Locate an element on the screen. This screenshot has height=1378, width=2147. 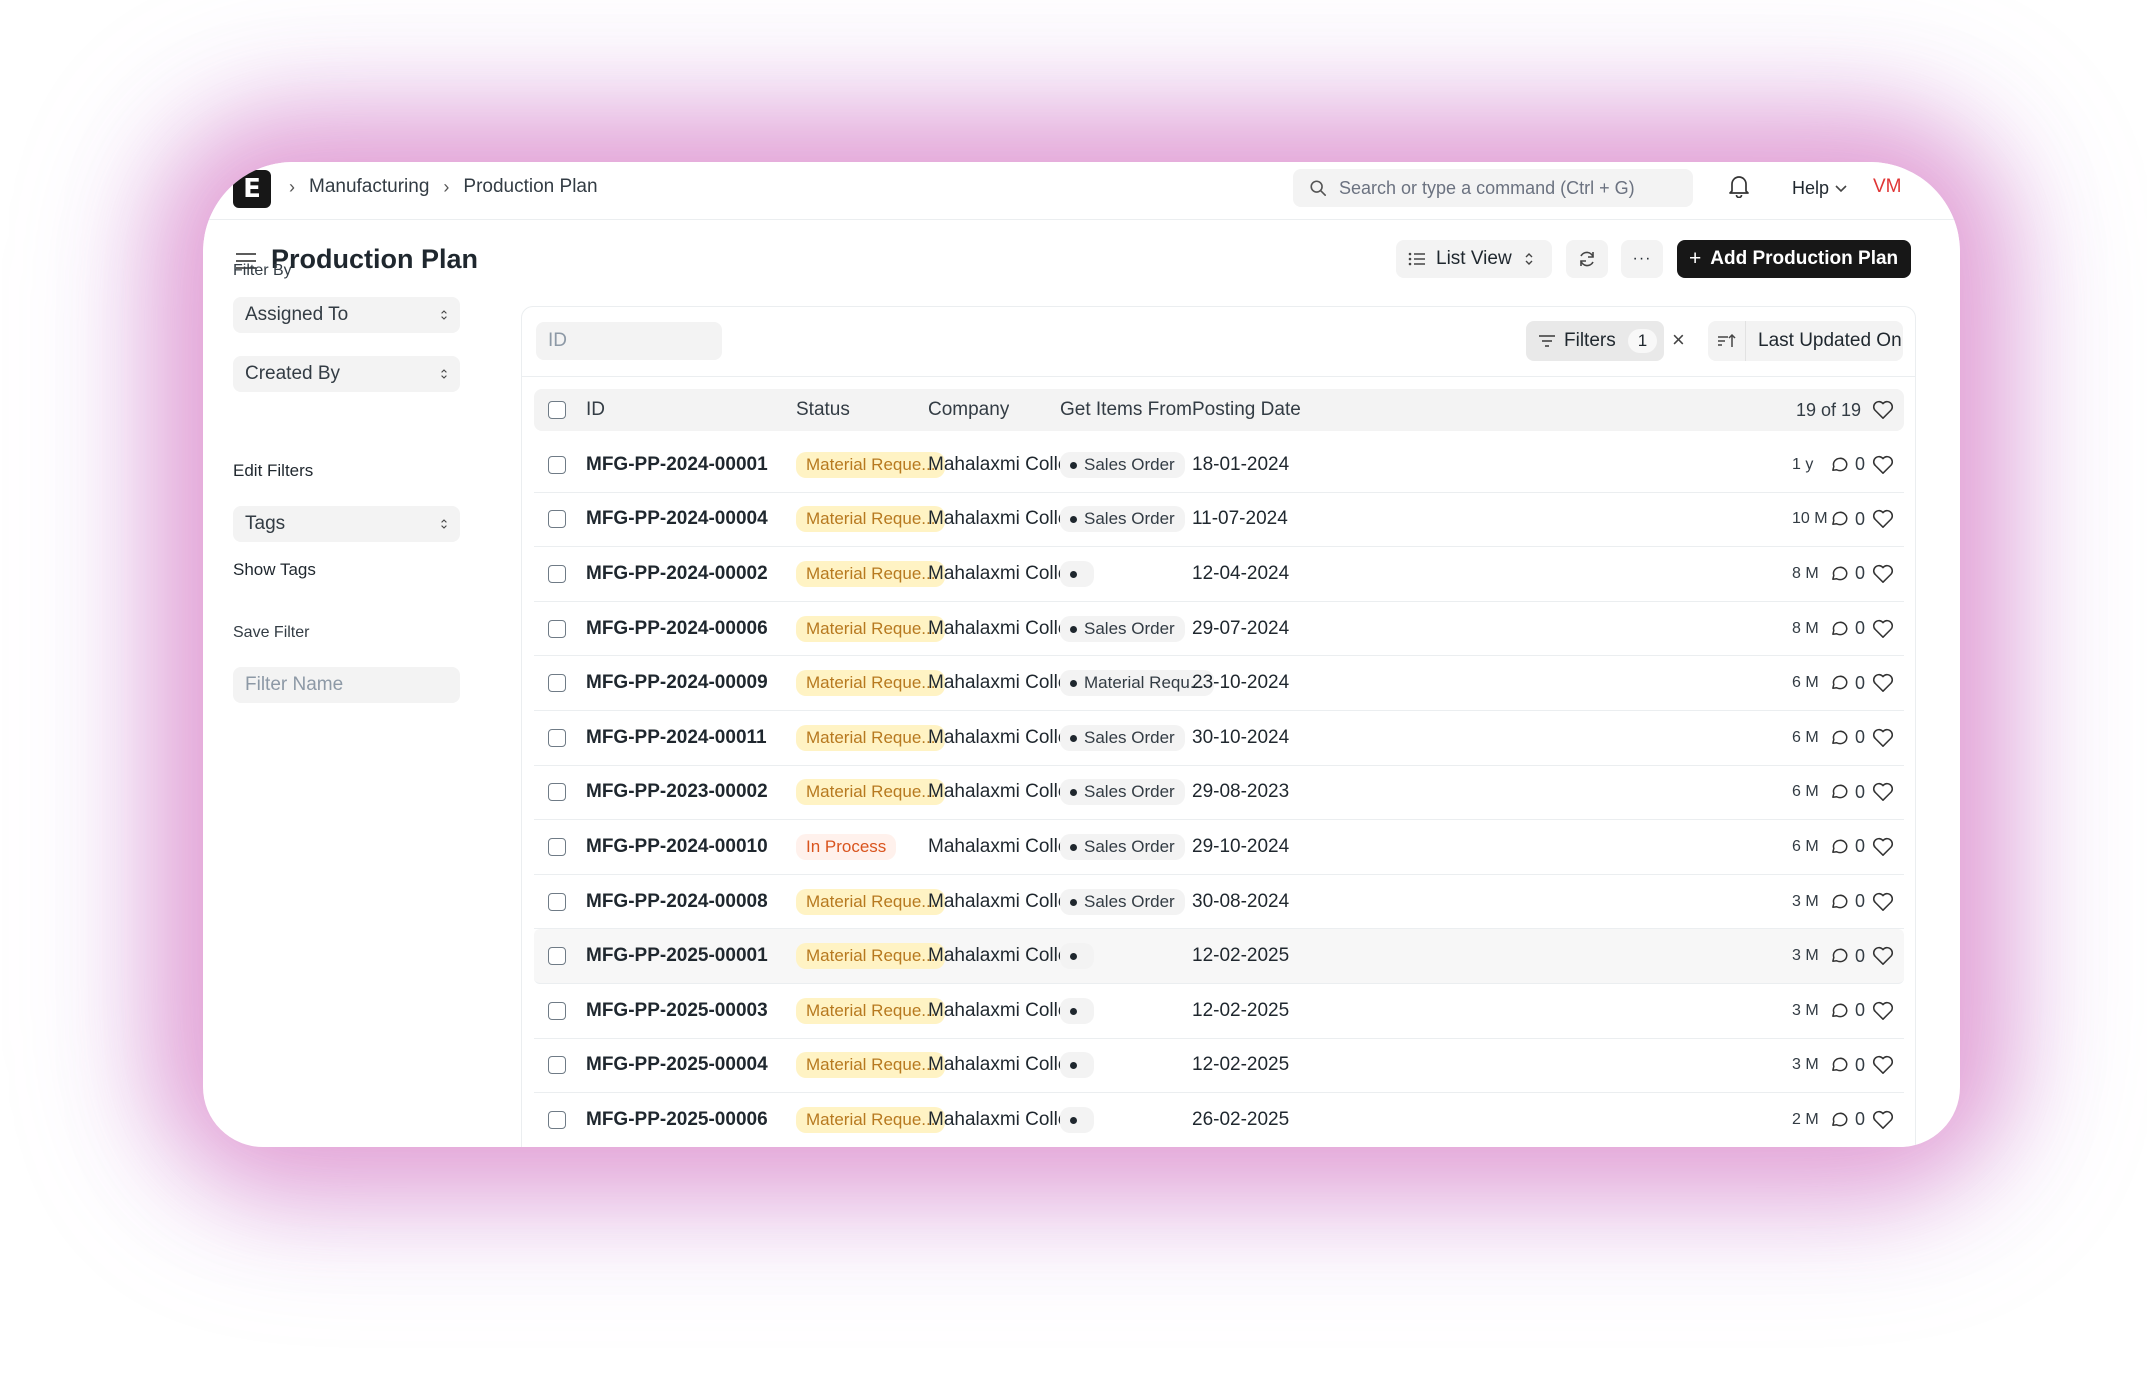
row-id-link: MFG-PP-2025-00003 is located at coordinates (677, 1011).